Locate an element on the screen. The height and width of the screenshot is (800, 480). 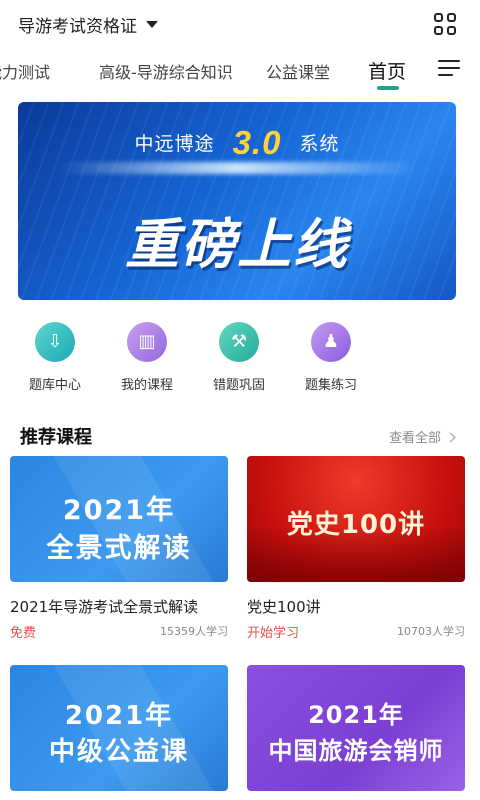
banner-subtitle: 中远博途 3.0 系统 is located at coordinates (237, 143).